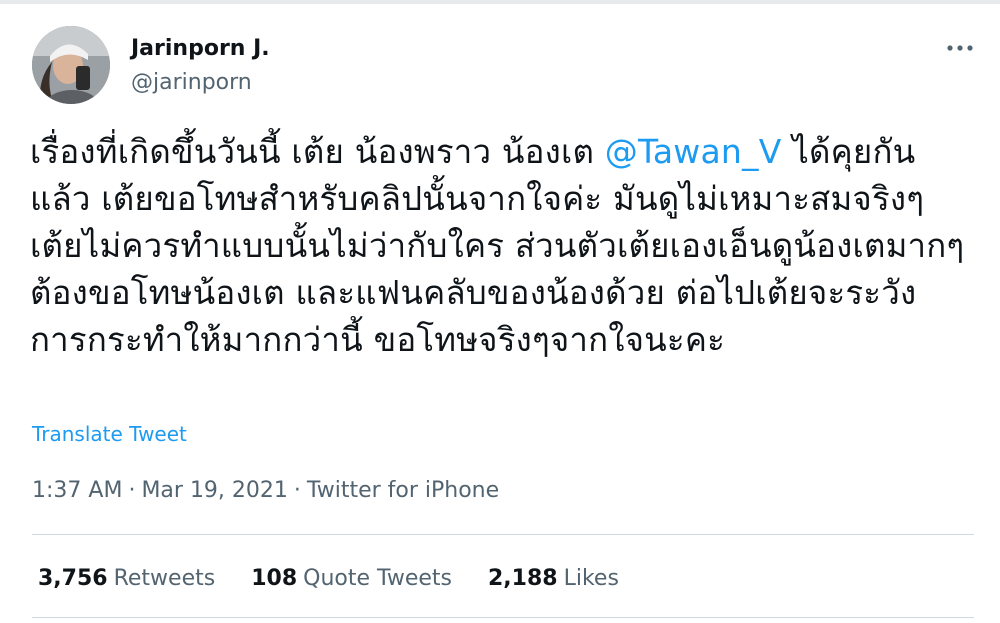 Image resolution: width=1000 pixels, height=623 pixels. What do you see at coordinates (191, 82) in the screenshot?
I see `author-handle: @jarinporn` at bounding box center [191, 82].